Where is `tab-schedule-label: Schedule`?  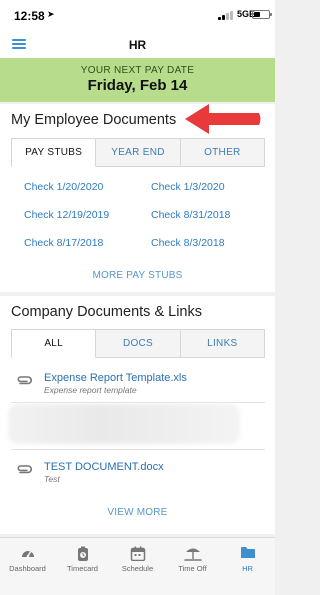
tab-schedule-label: Schedule is located at coordinates (137, 568).